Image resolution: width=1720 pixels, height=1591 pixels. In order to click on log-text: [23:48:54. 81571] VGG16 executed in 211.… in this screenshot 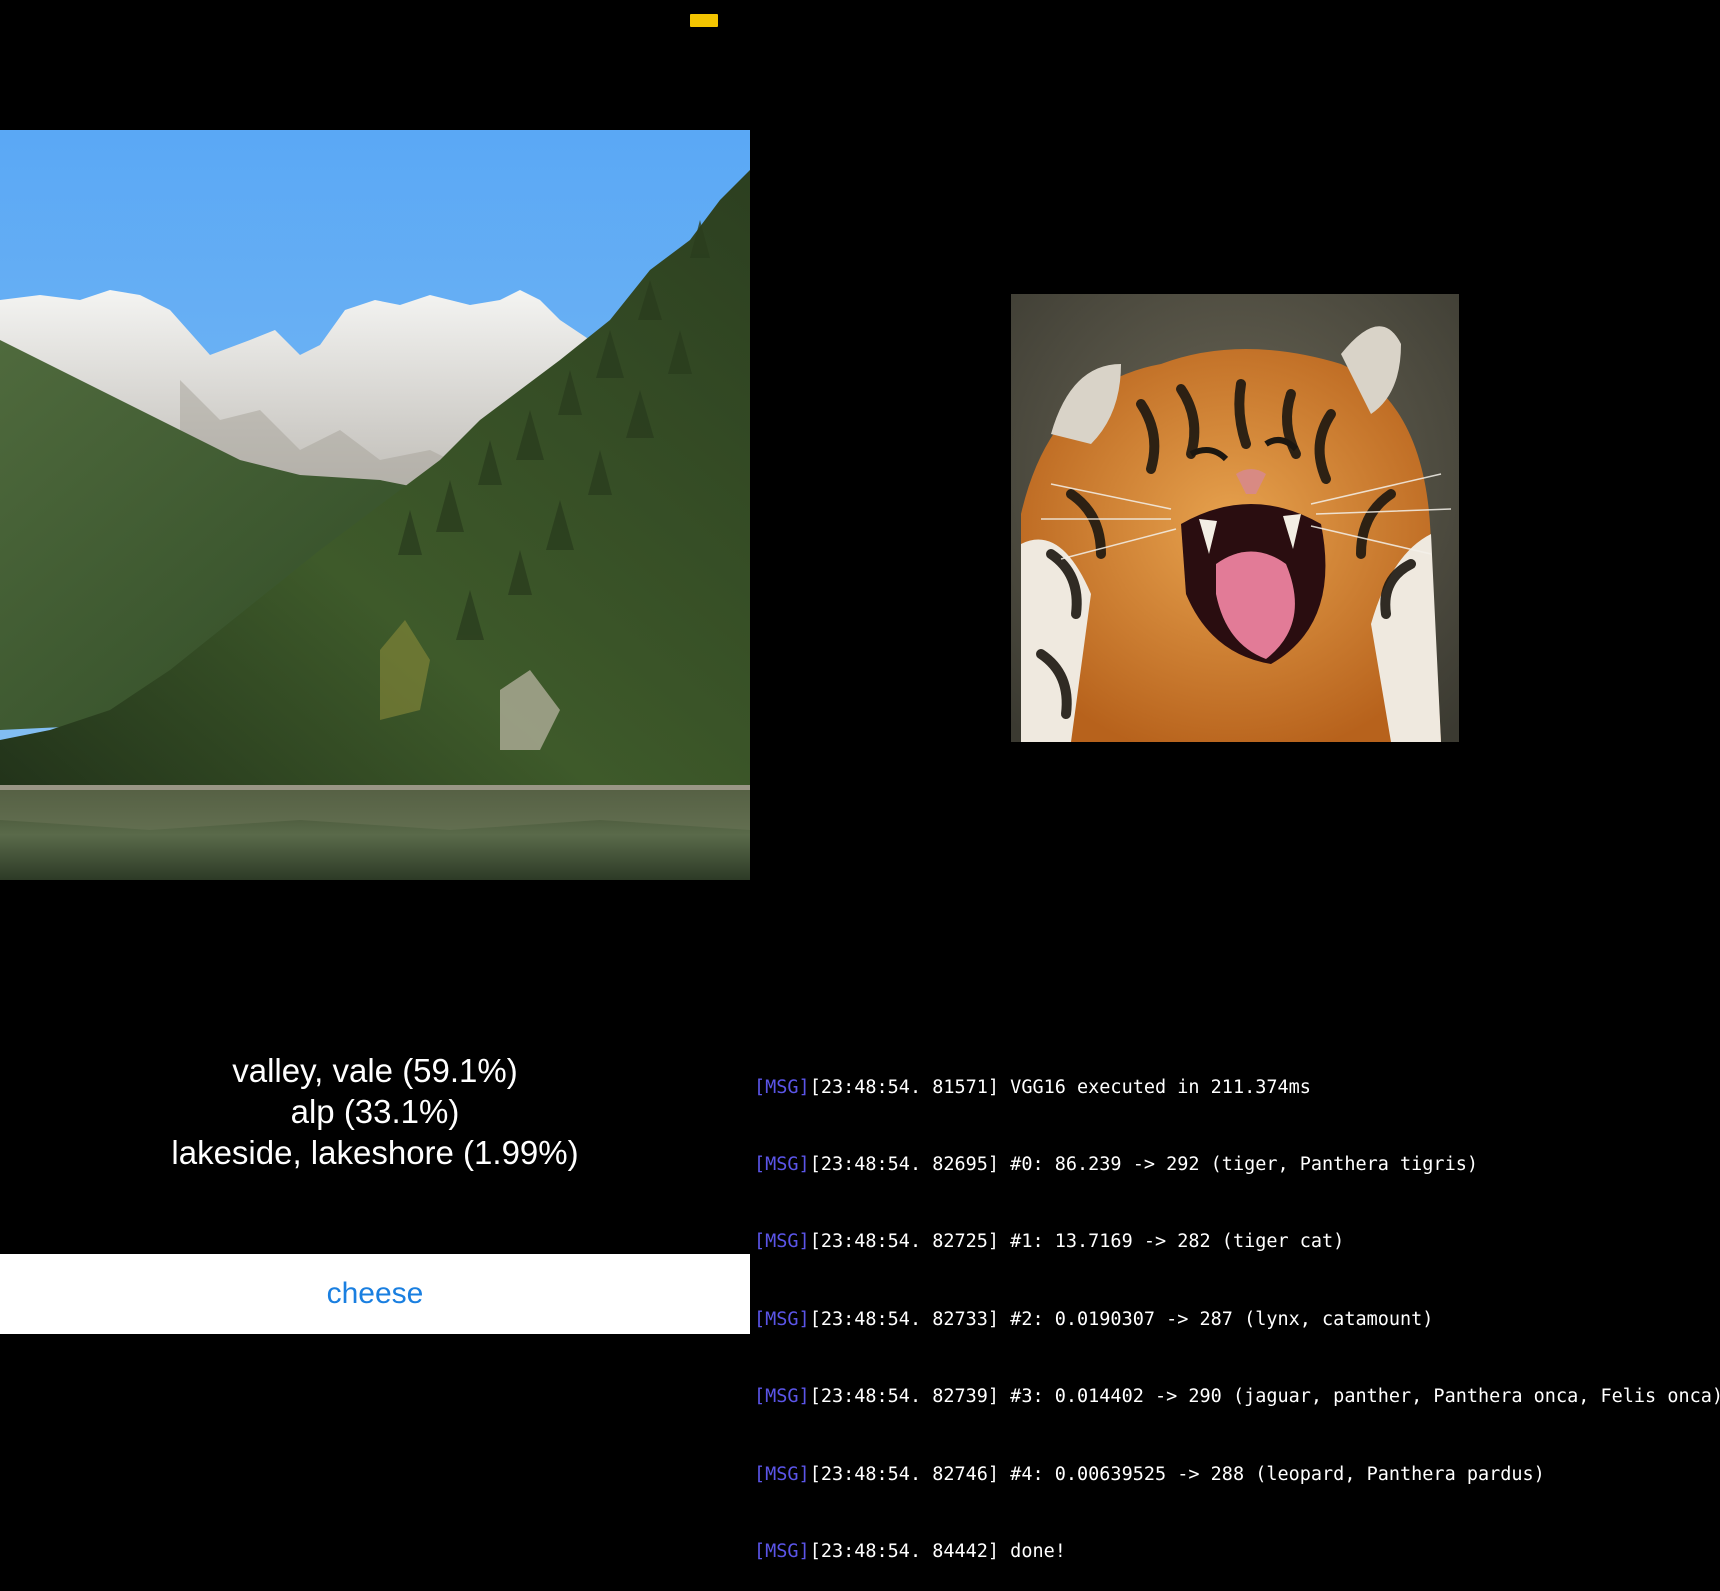, I will do `click(1060, 1087)`.